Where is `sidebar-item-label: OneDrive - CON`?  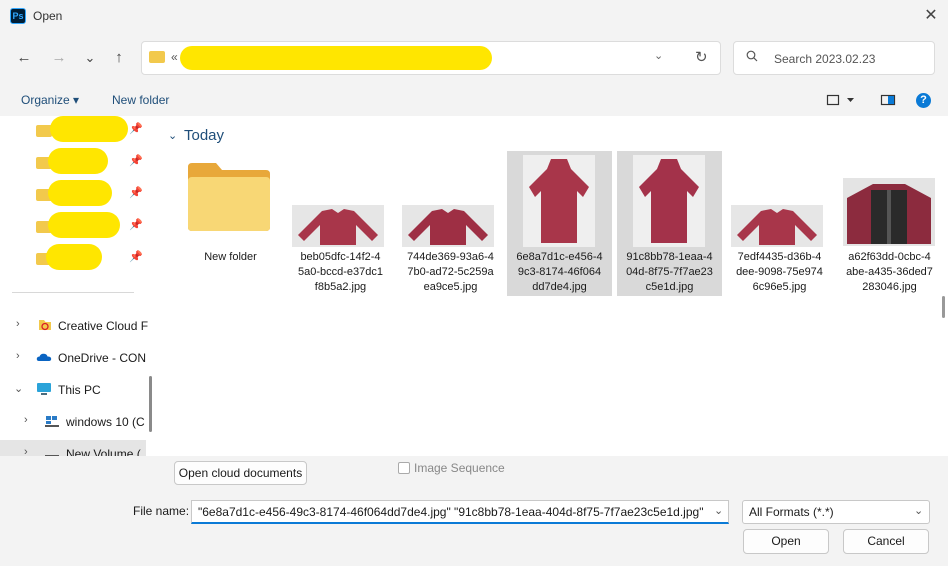
sidebar-item-label: OneDrive - CON is located at coordinates (102, 358).